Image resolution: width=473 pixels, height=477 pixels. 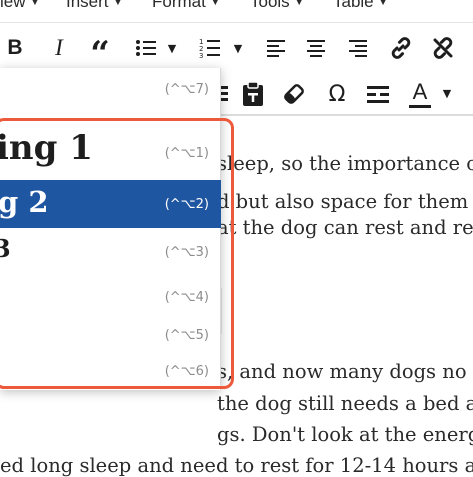 I want to click on blockquote-button: “, so click(x=100, y=51).